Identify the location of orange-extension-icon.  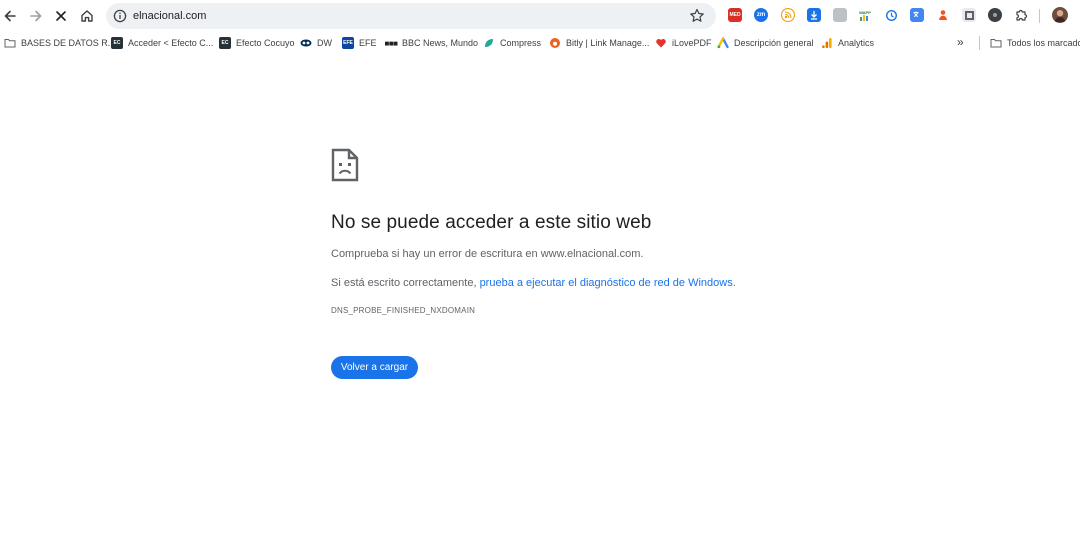
(943, 15).